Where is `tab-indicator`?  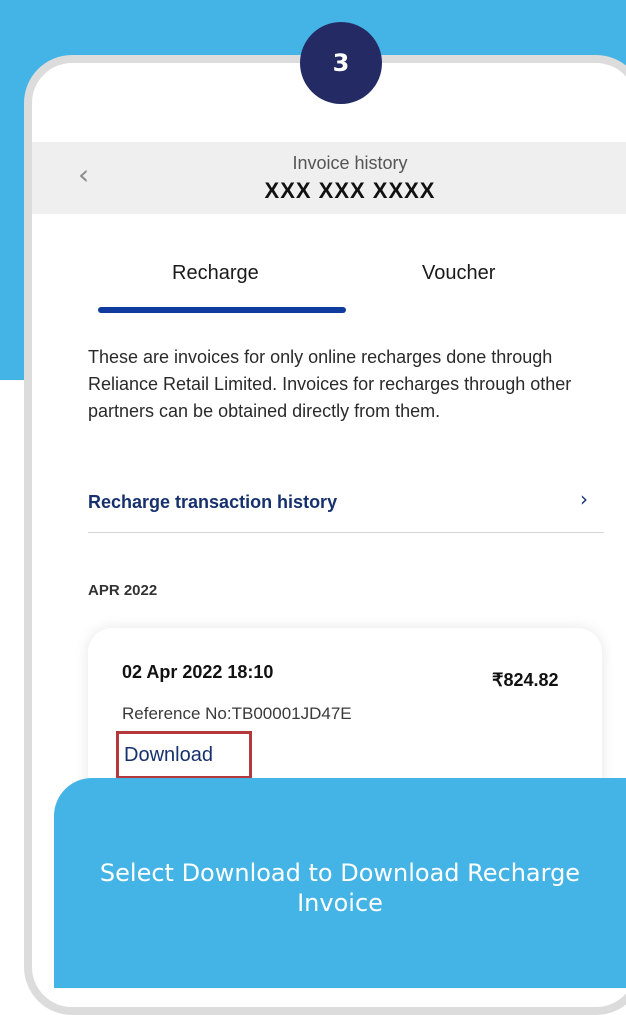
tab-indicator is located at coordinates (222, 310).